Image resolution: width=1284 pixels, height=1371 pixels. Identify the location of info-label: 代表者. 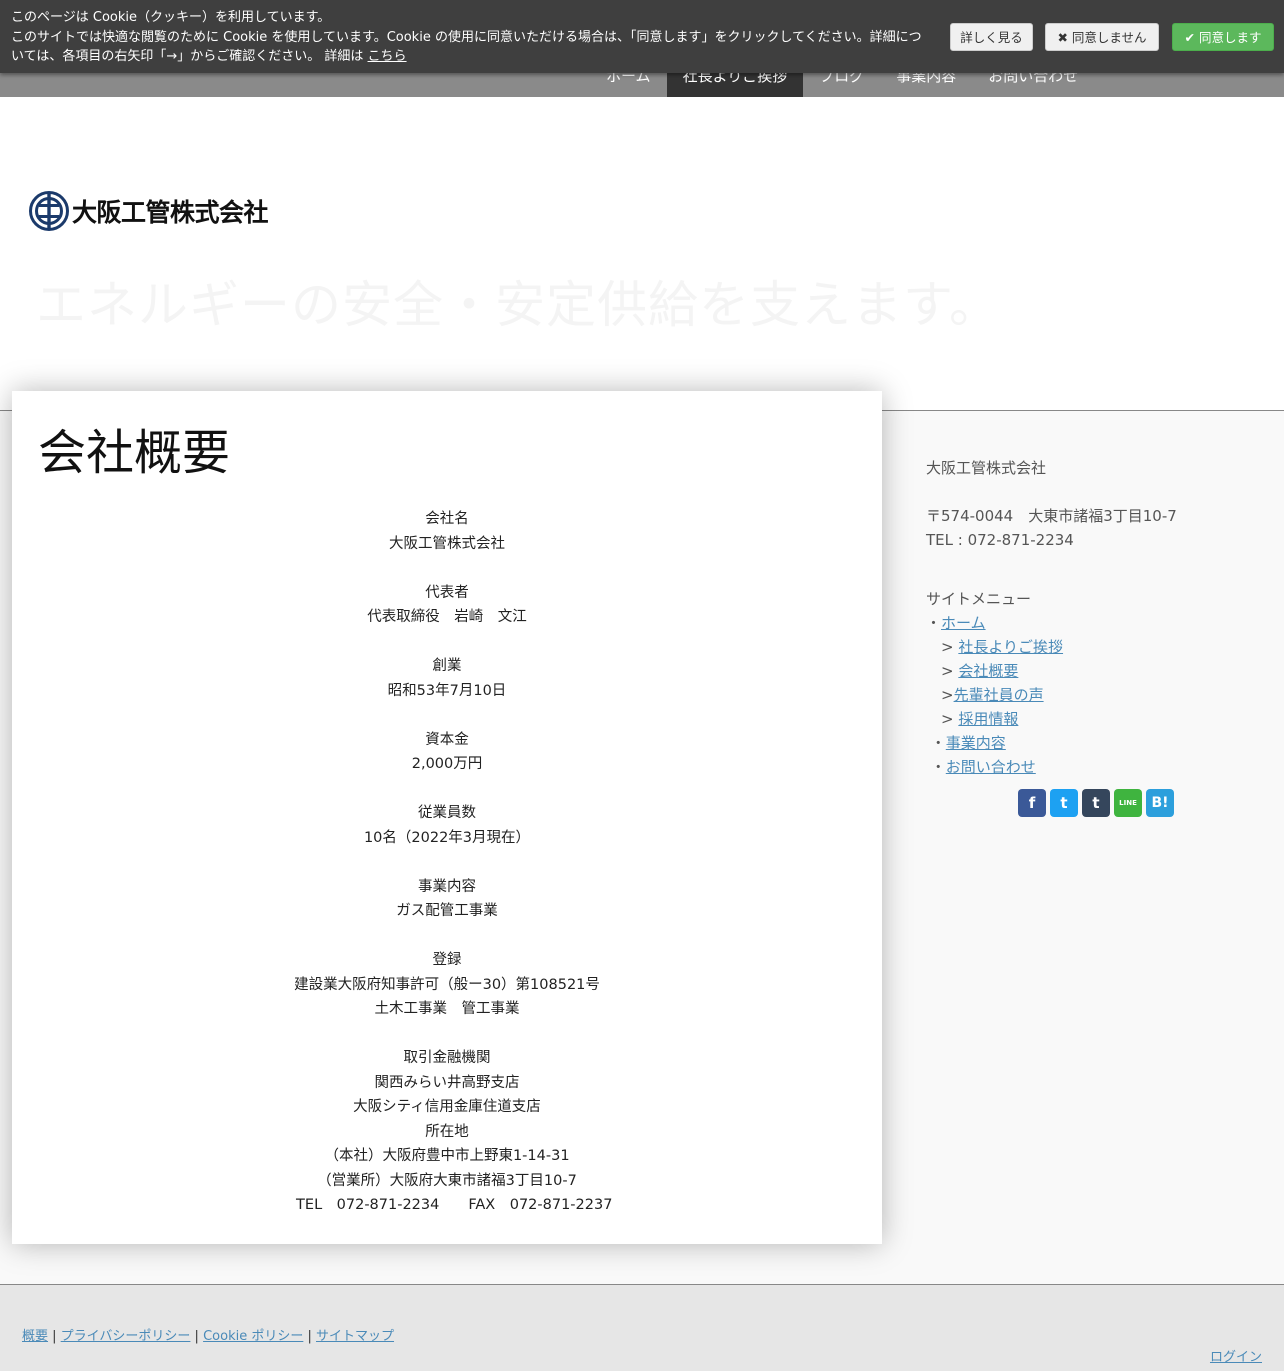
(447, 592).